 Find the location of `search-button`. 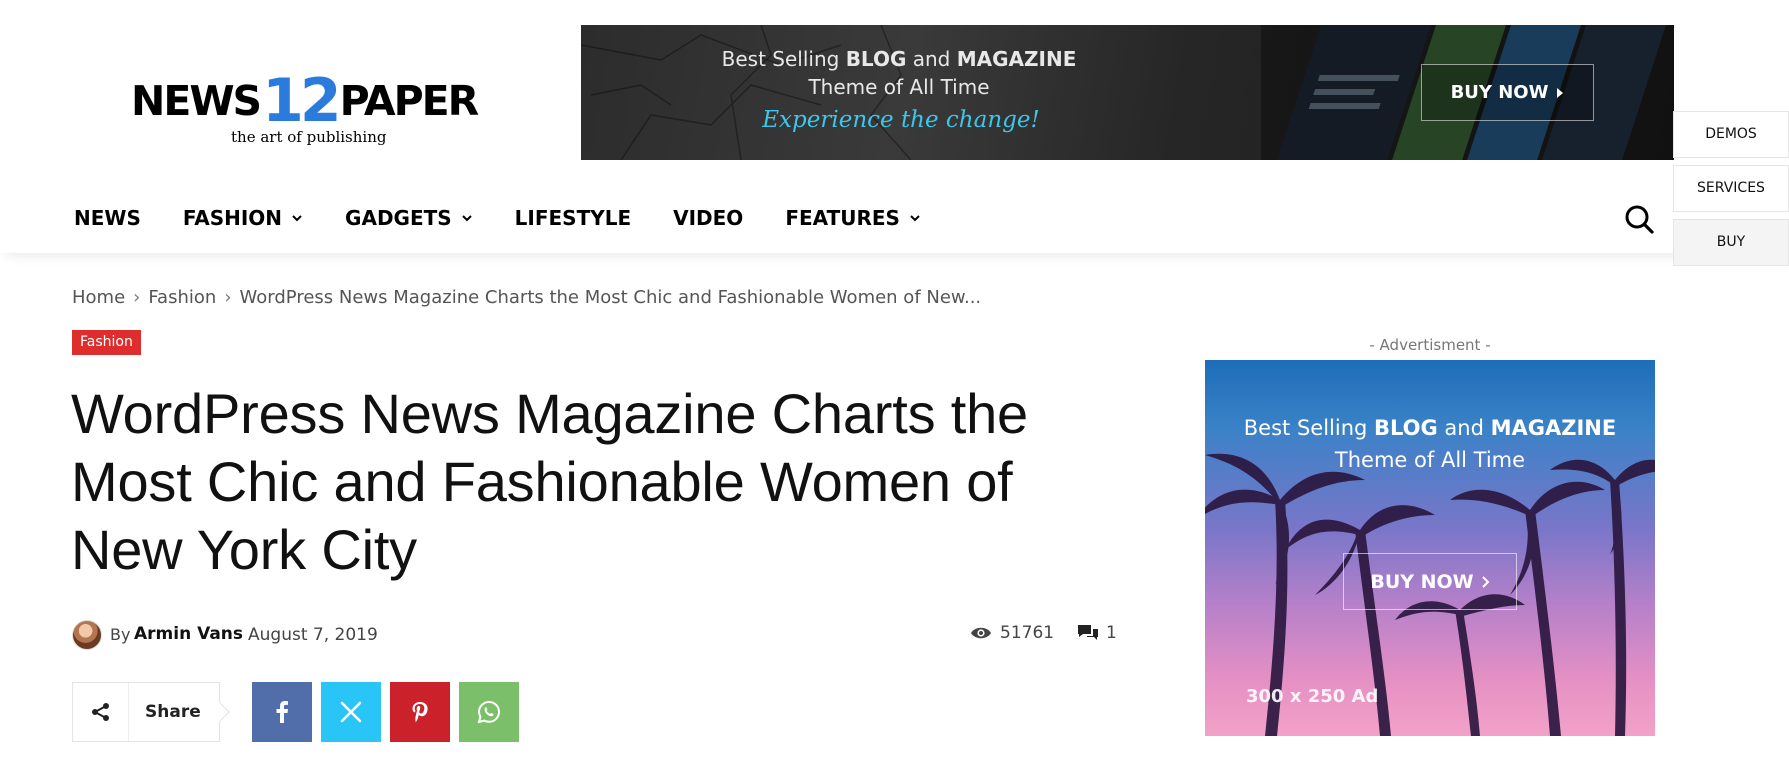

search-button is located at coordinates (1639, 219).